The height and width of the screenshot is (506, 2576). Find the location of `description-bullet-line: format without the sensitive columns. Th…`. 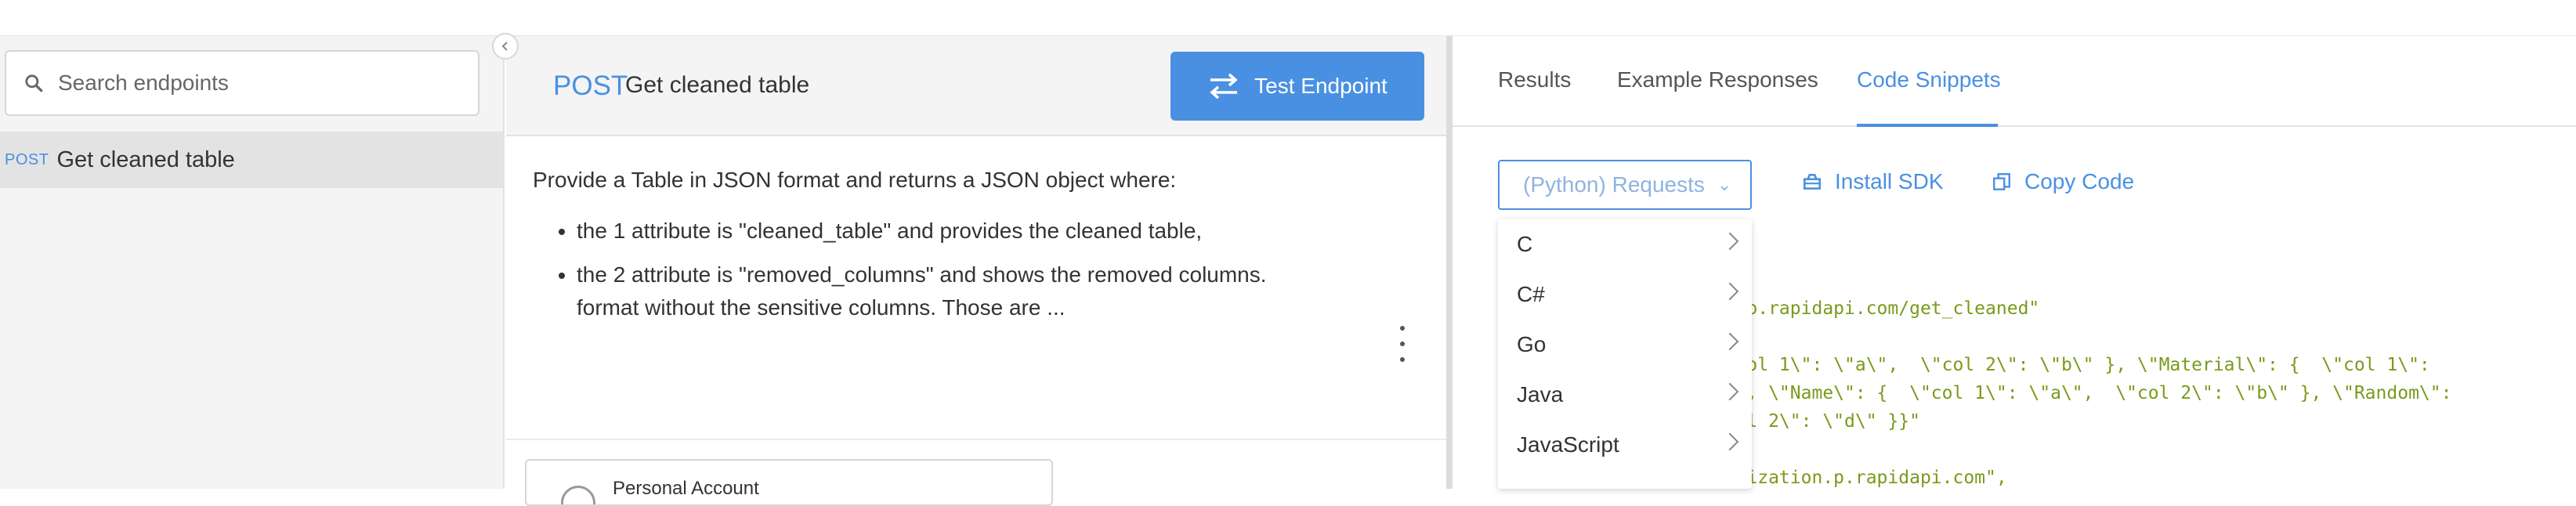

description-bullet-line: format without the sensitive columns. Th… is located at coordinates (821, 307).